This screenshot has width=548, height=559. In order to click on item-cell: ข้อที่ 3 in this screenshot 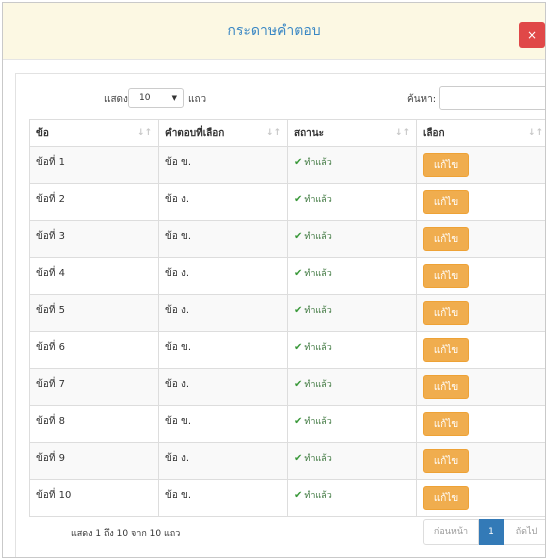, I will do `click(94, 239)`.